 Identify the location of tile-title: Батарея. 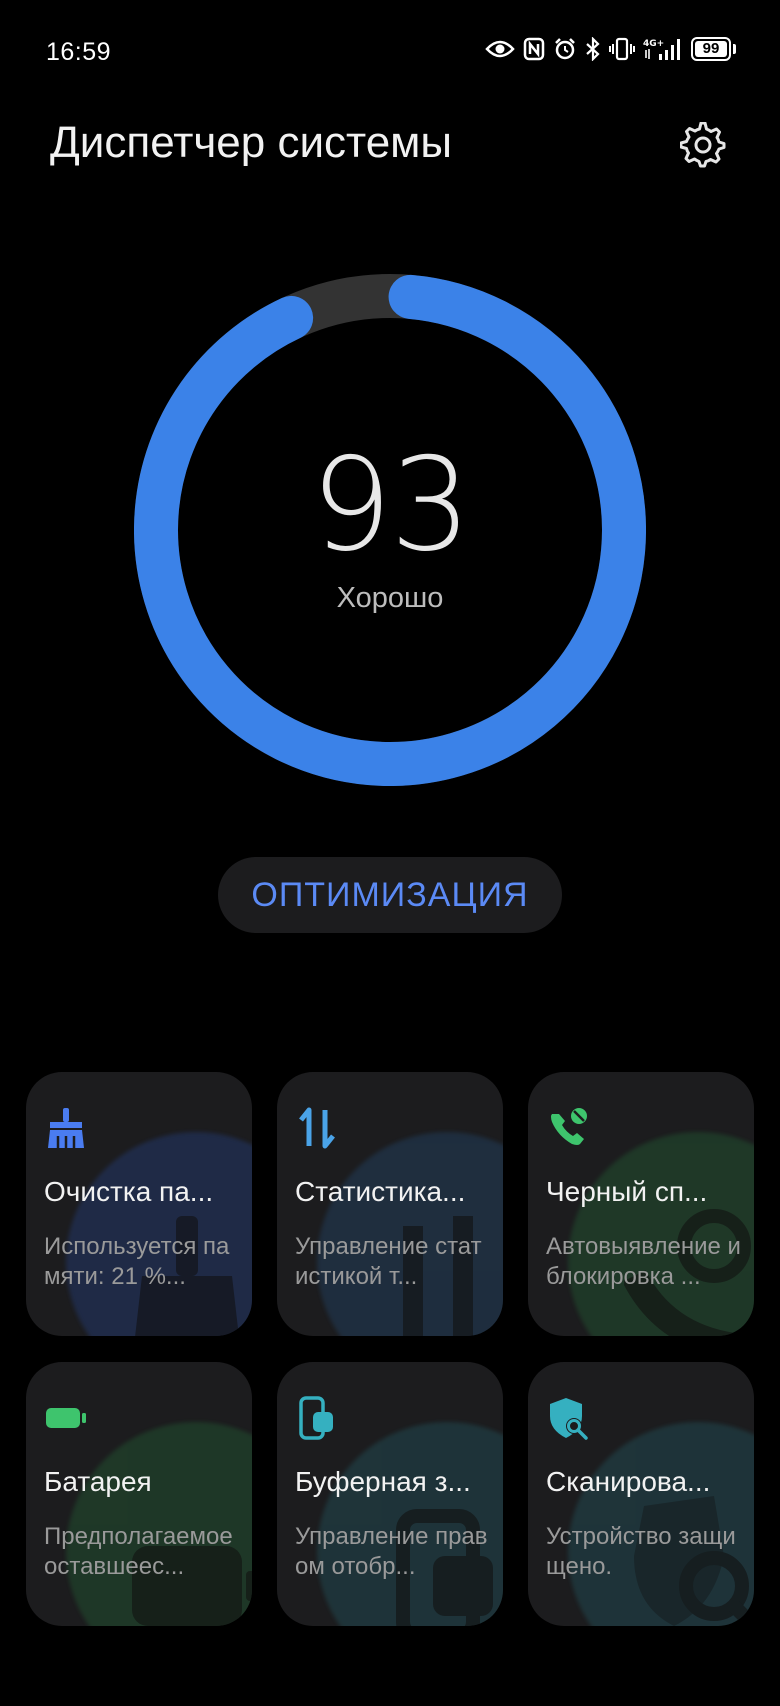
(98, 1481).